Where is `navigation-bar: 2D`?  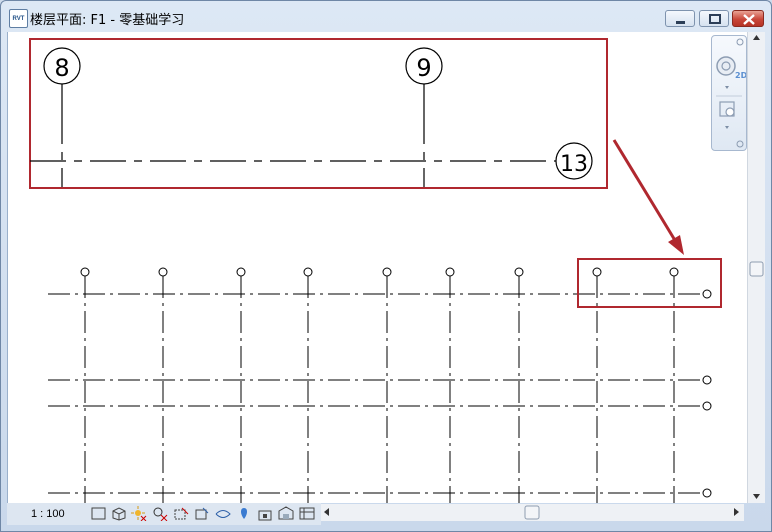 navigation-bar: 2D is located at coordinates (729, 93).